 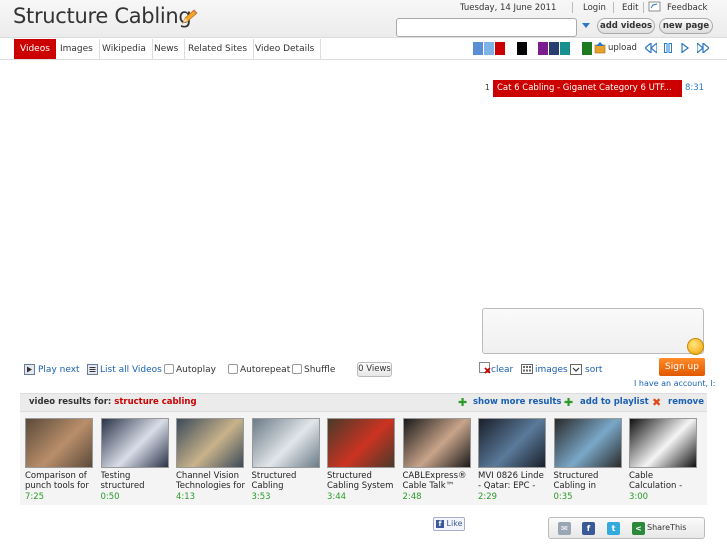 I want to click on autorepeat-label: Autorepeat, so click(x=265, y=370).